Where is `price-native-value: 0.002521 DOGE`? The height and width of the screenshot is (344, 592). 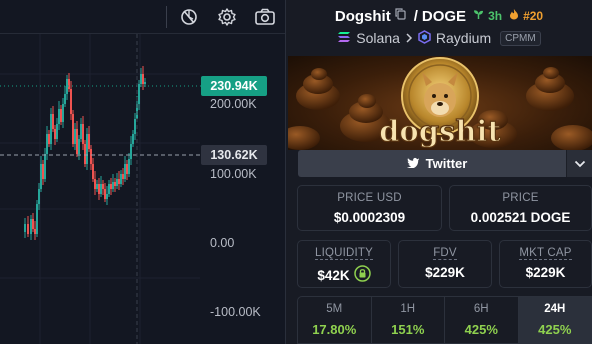 price-native-value: 0.002521 DOGE is located at coordinates (520, 217).